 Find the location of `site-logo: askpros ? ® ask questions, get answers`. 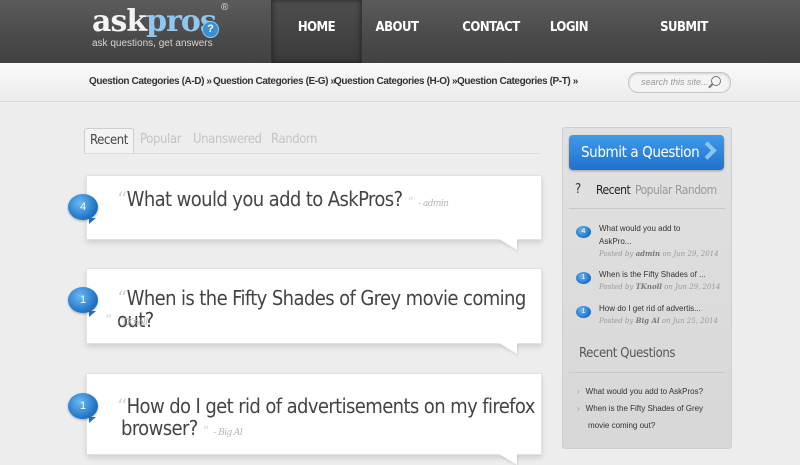

site-logo: askpros ? ® ask questions, get answers is located at coordinates (173, 30).